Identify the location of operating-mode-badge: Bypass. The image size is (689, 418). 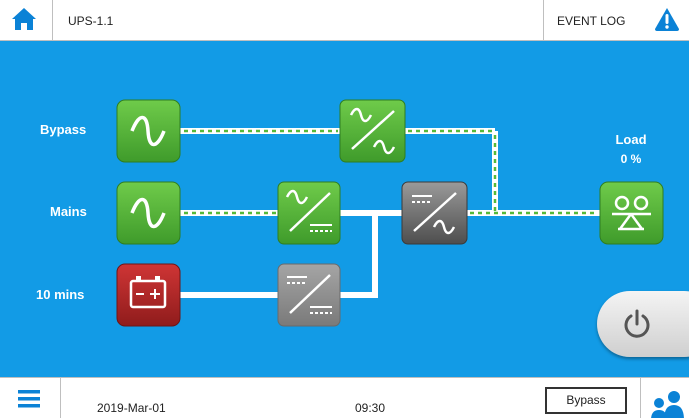
(586, 400).